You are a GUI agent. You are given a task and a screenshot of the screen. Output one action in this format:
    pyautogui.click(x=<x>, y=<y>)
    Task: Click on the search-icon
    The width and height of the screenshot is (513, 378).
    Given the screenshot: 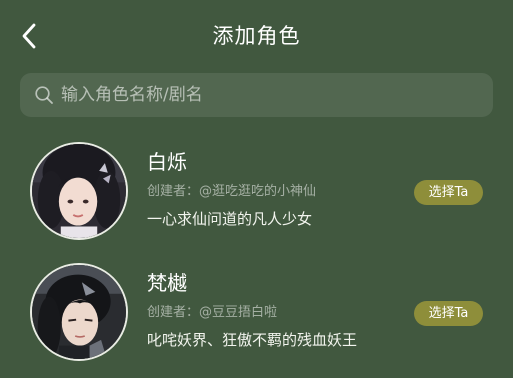 What is the action you would take?
    pyautogui.click(x=44, y=95)
    